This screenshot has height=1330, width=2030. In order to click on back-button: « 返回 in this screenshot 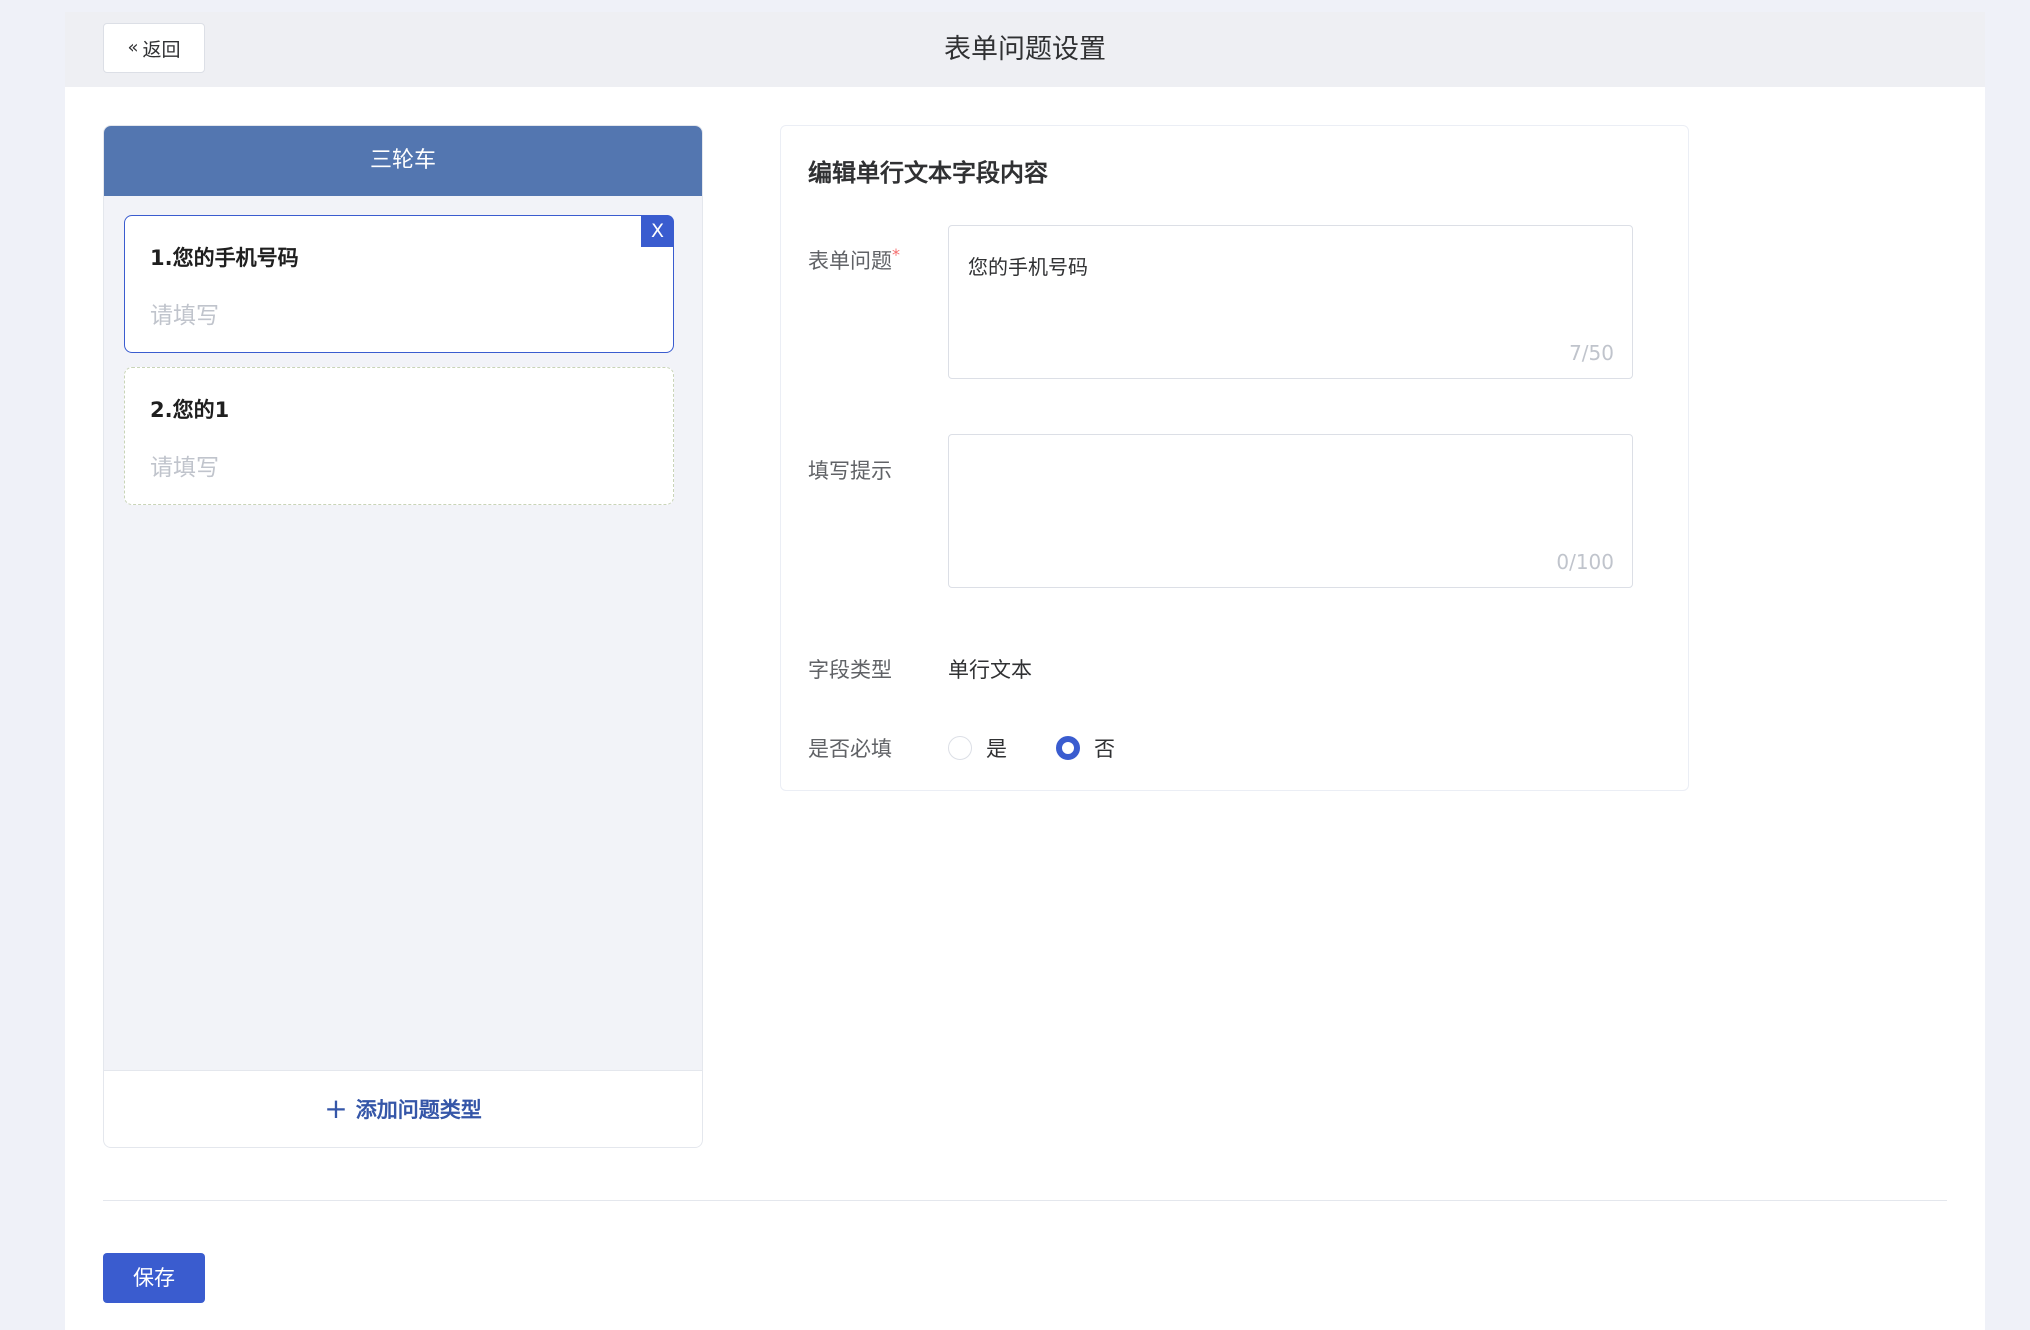, I will do `click(154, 48)`.